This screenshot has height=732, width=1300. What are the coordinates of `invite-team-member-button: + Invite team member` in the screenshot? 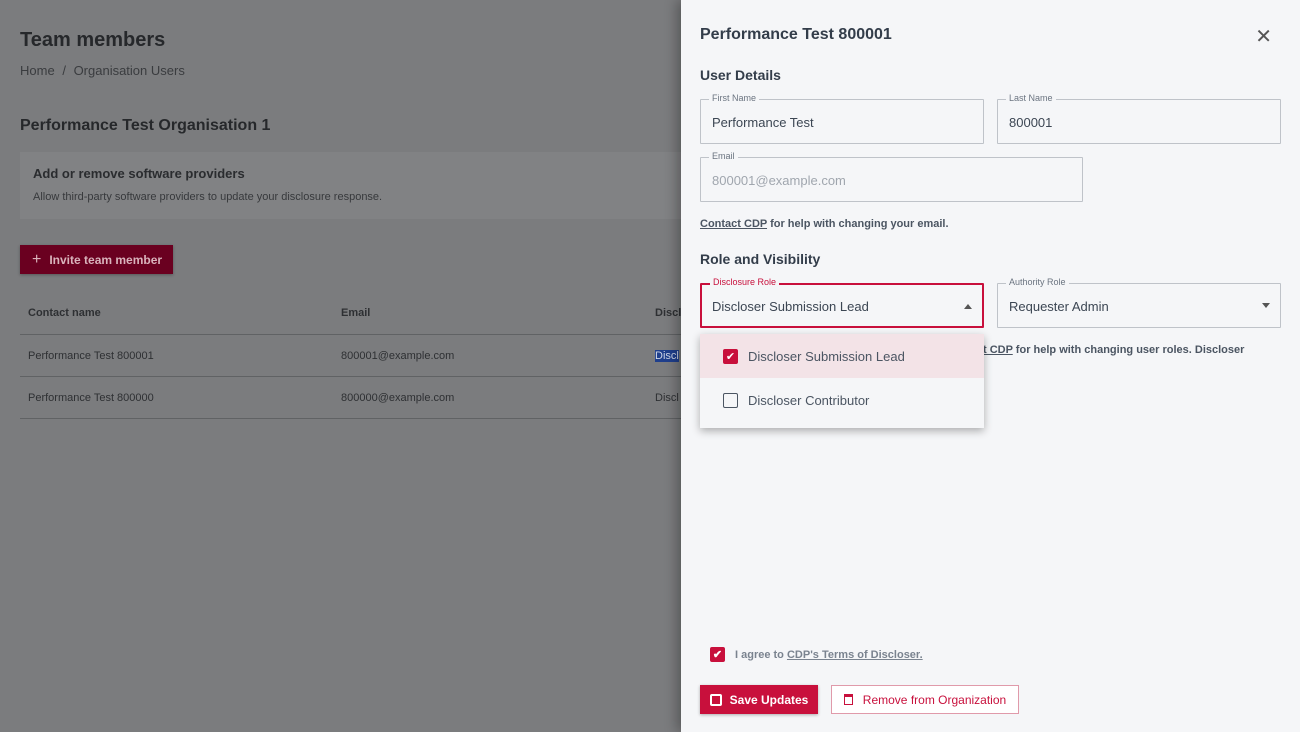 It's located at (96, 259).